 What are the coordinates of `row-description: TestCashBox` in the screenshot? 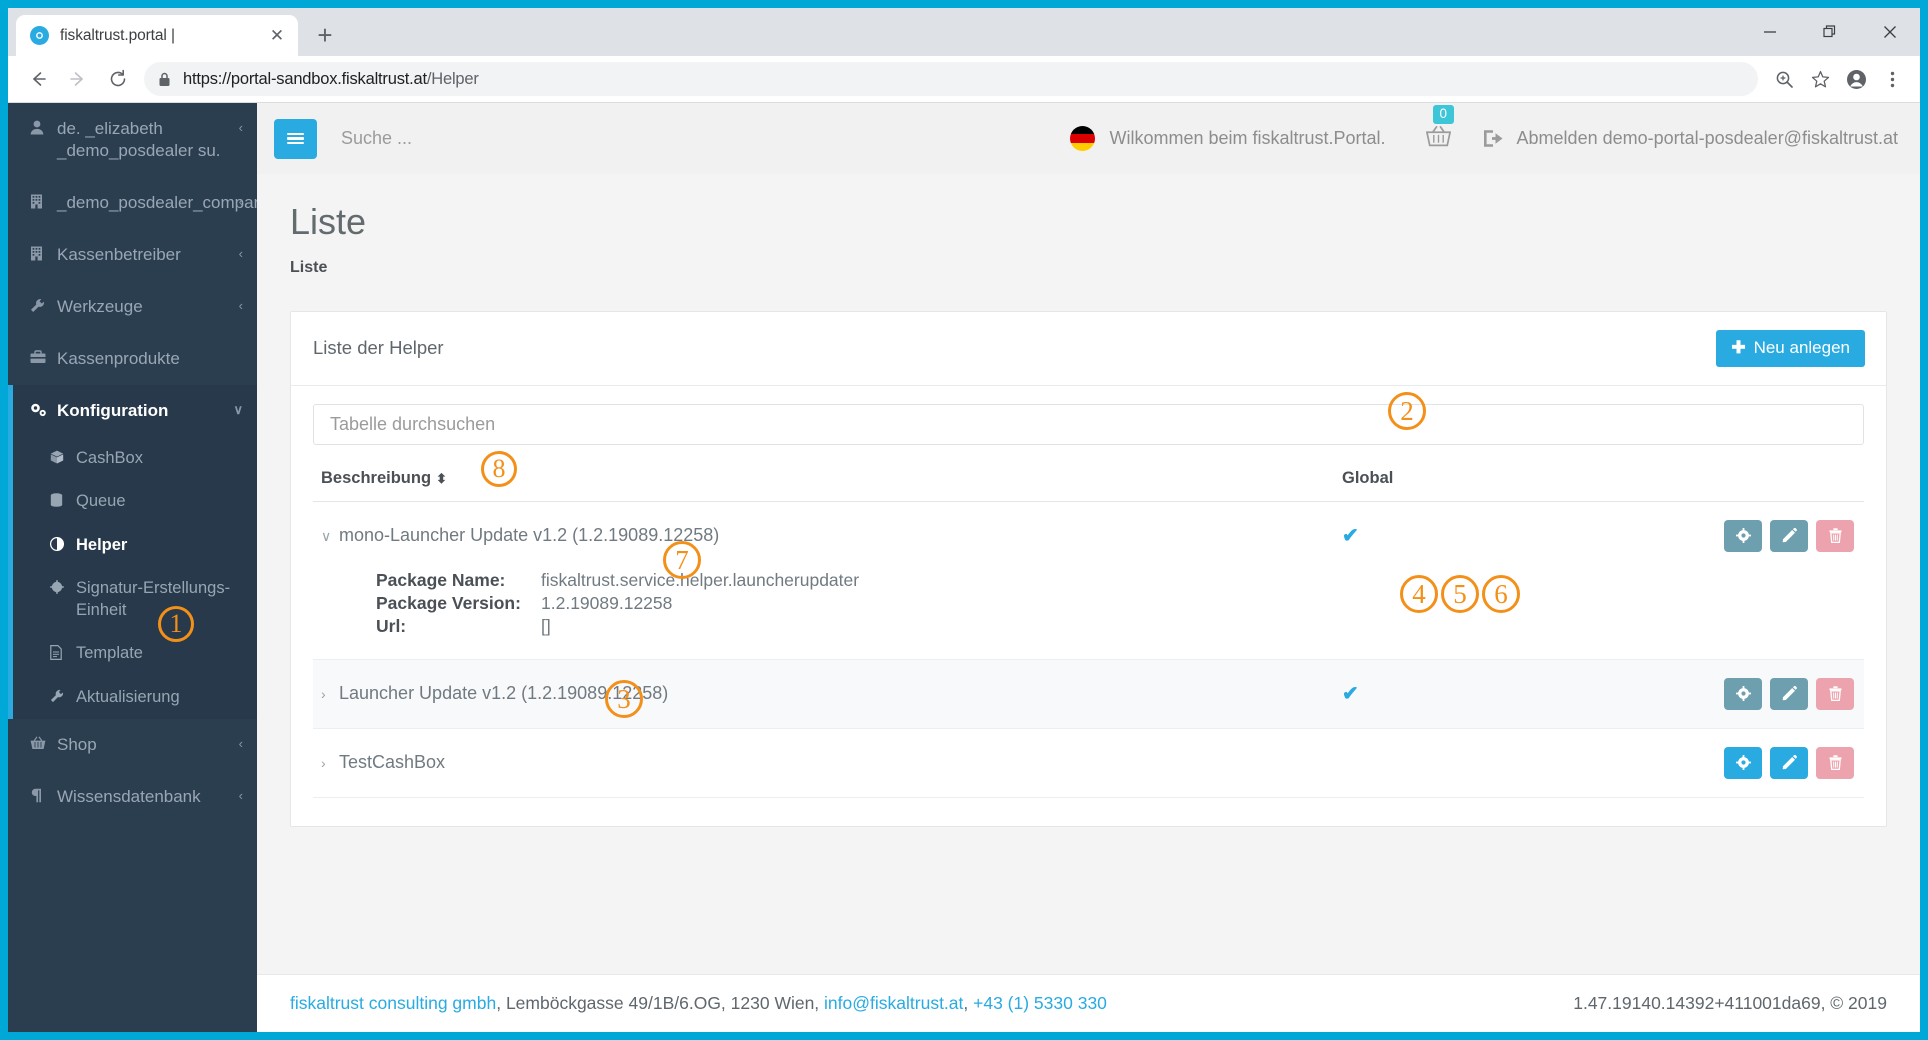 It's located at (392, 762).